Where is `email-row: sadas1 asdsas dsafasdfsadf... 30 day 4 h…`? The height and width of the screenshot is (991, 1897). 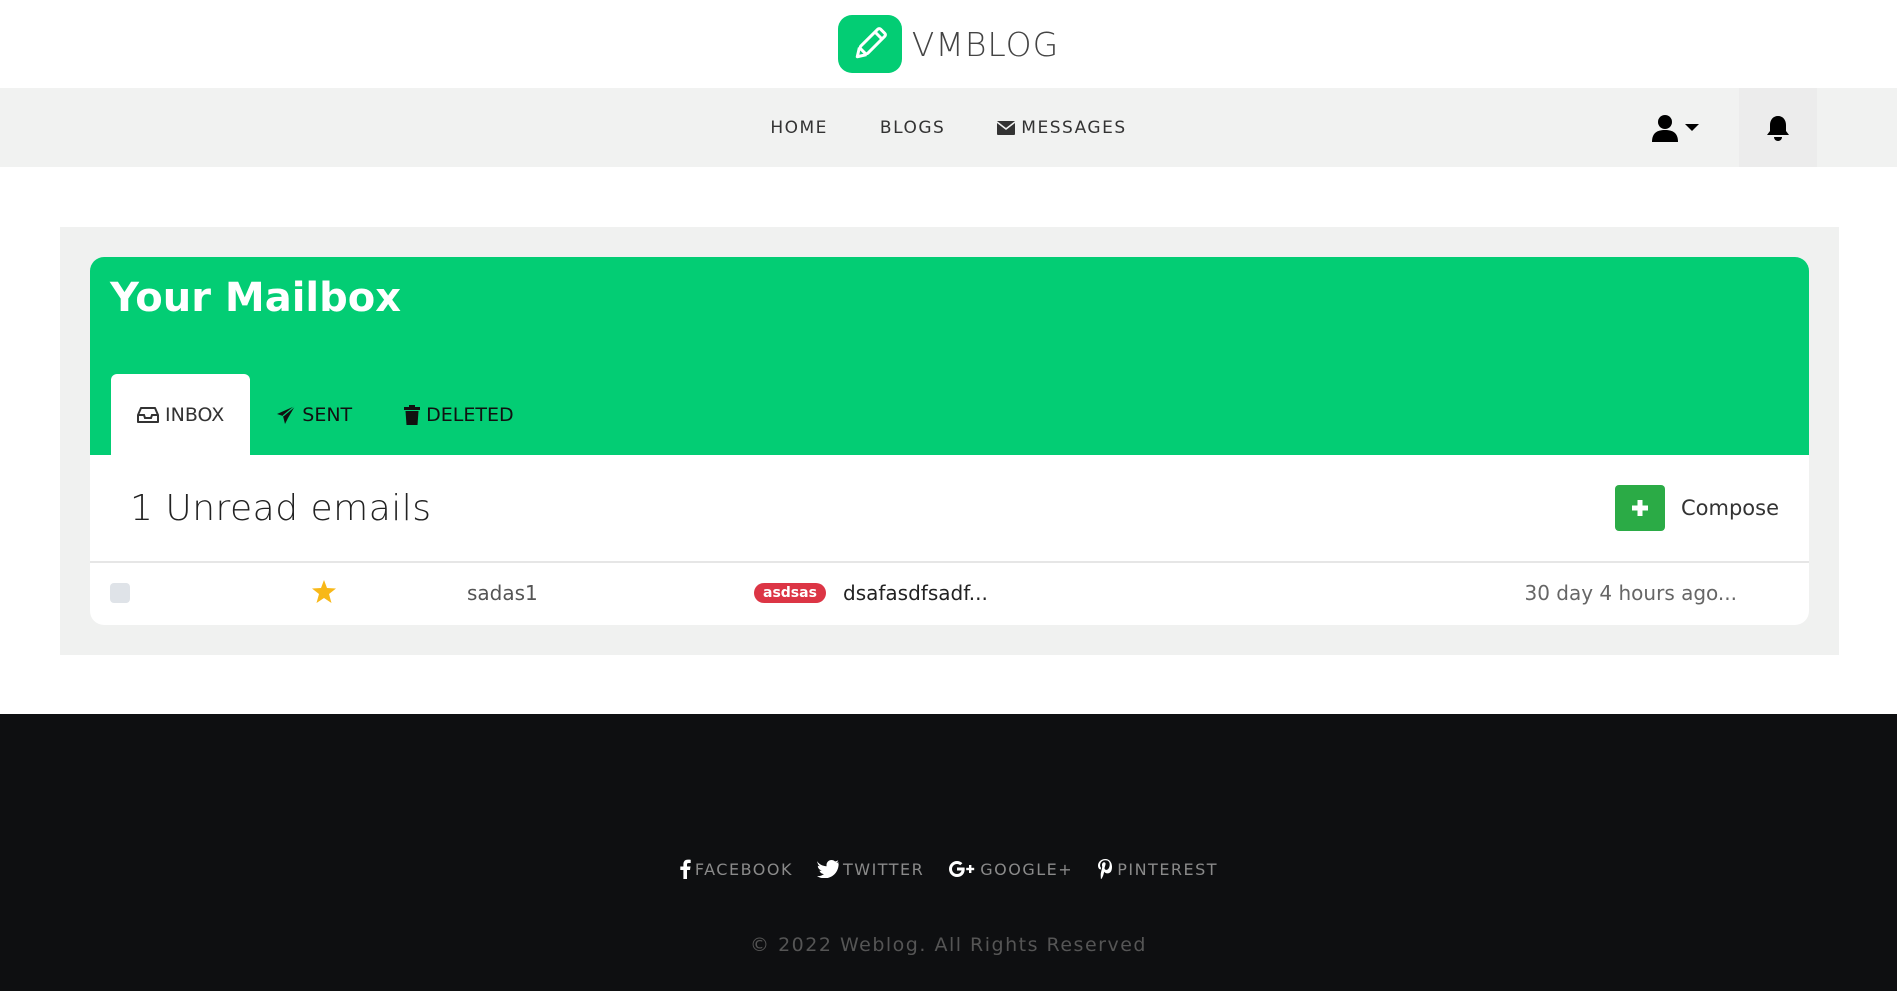
email-row: sadas1 asdsas dsafasdfsadf... 30 day 4 h… is located at coordinates (949, 593).